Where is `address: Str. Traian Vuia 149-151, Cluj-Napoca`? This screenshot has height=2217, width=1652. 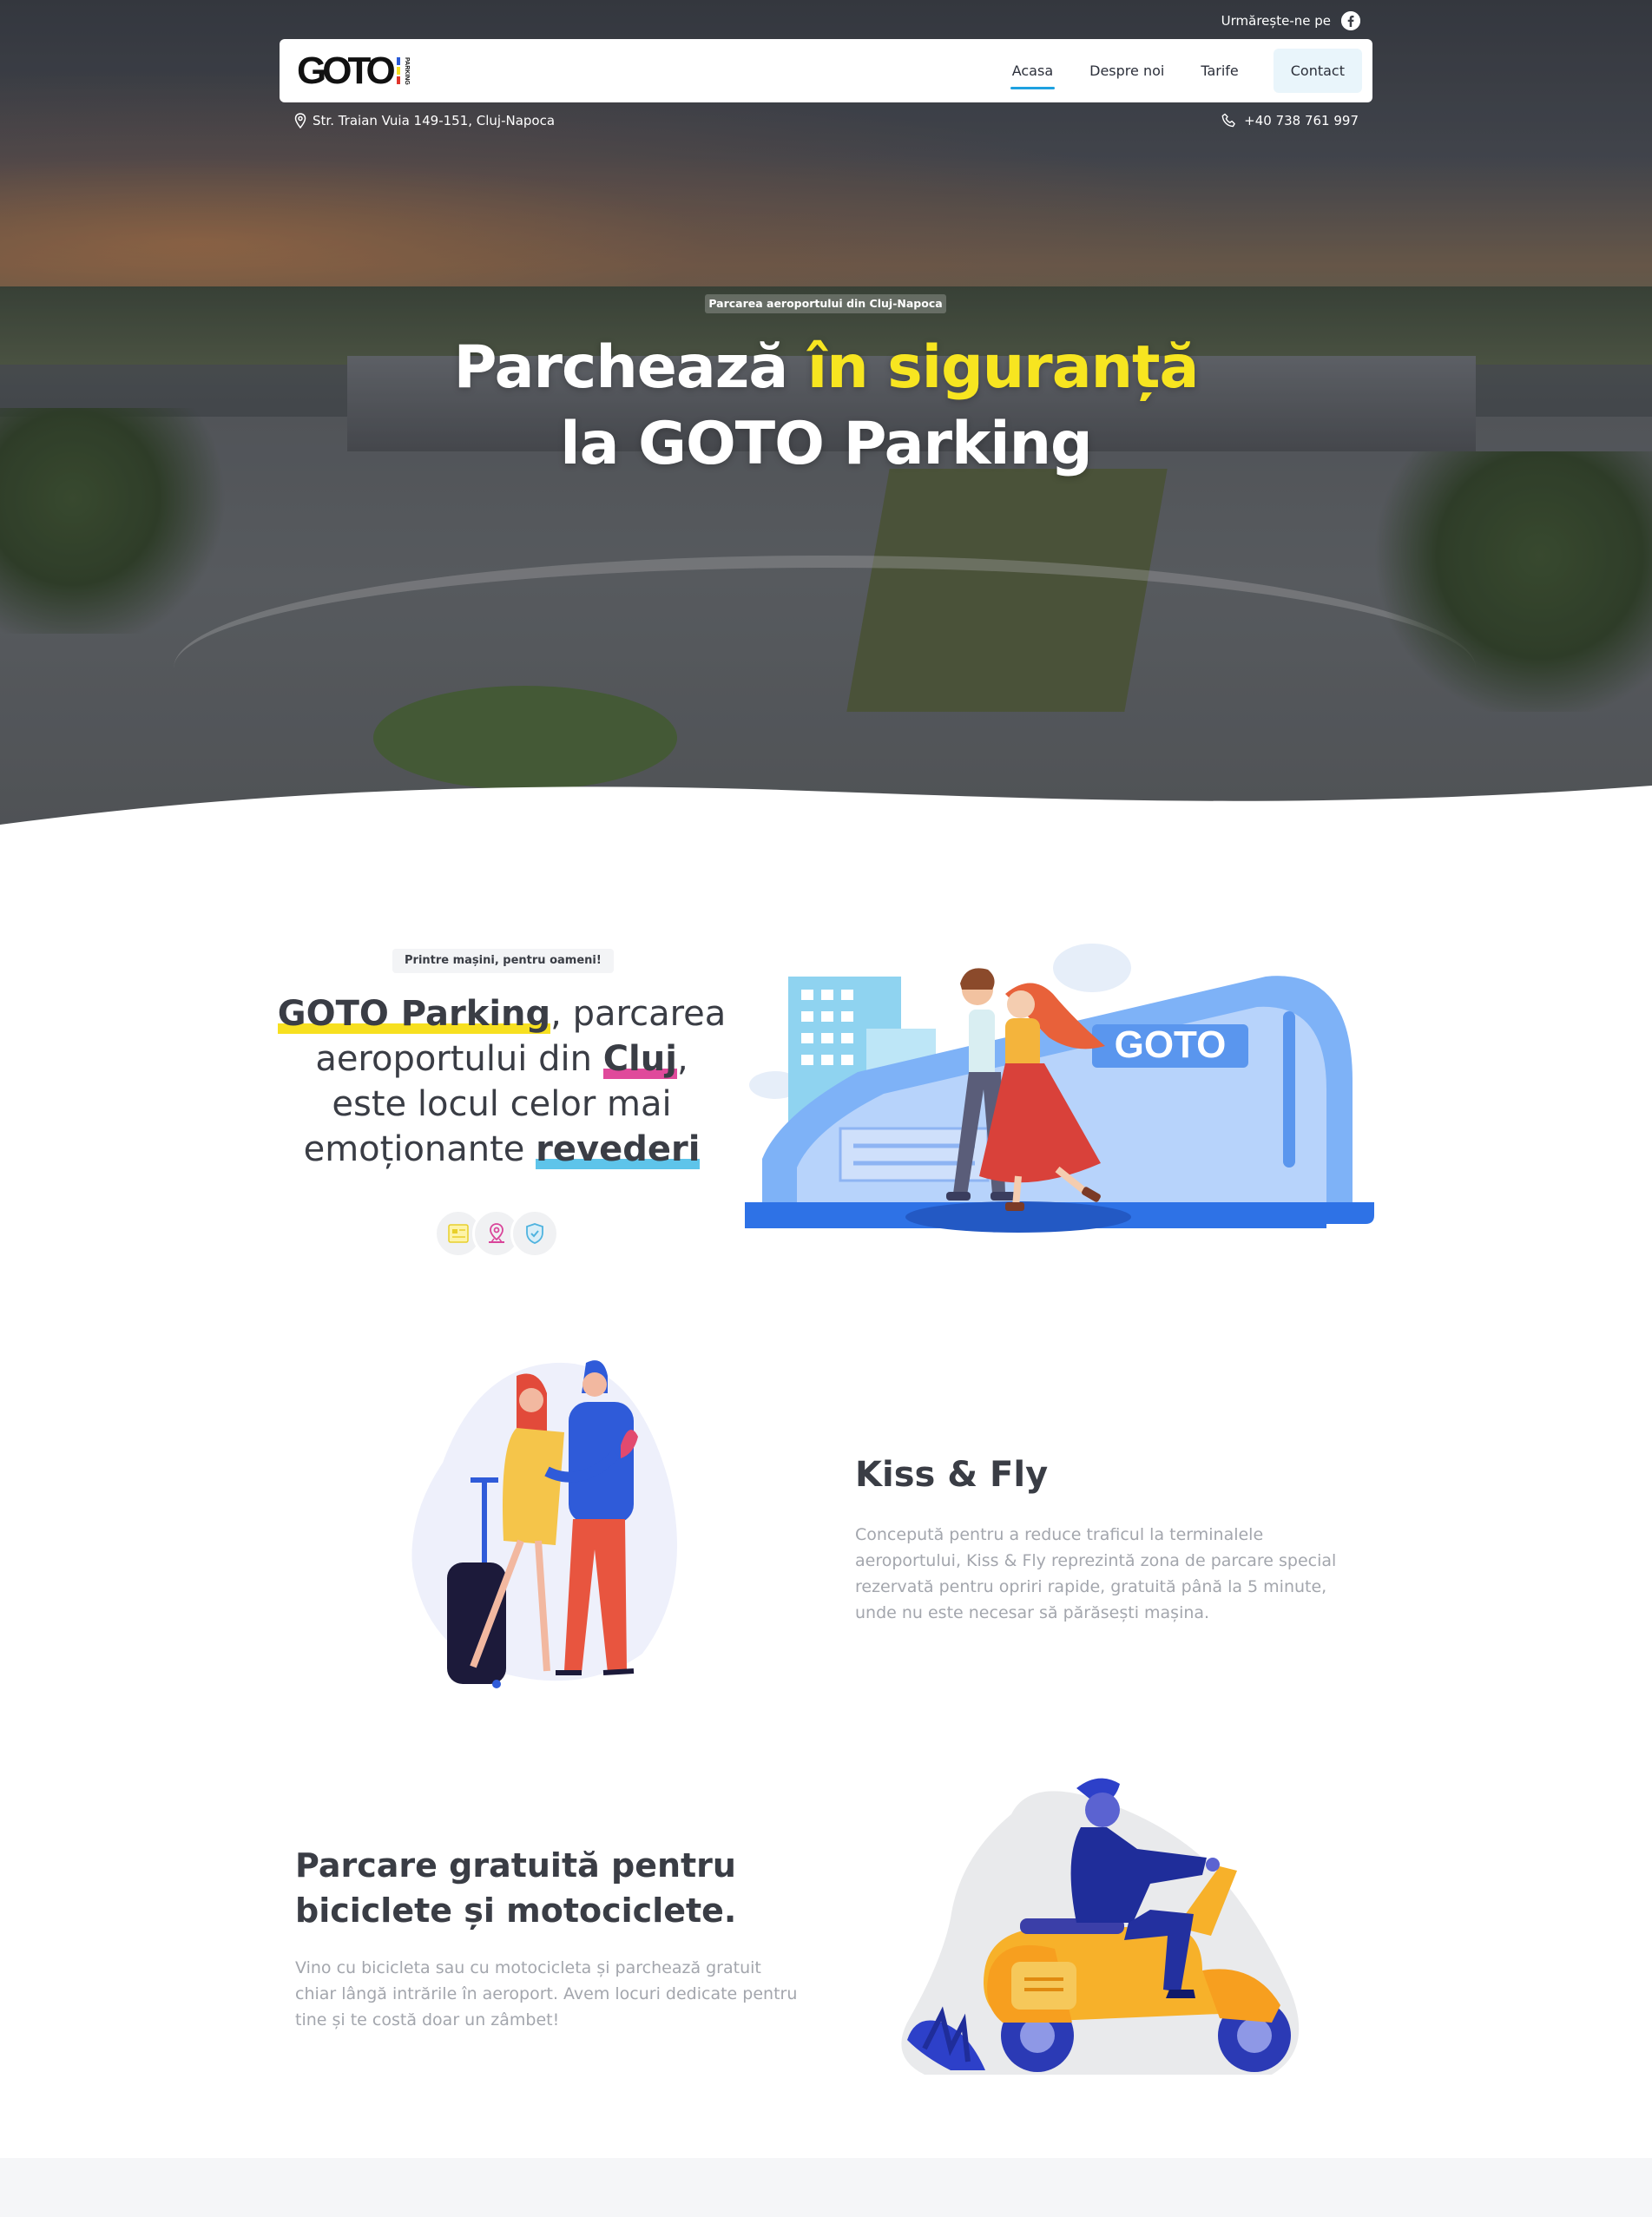
address: Str. Traian Vuia 149-151, Cluj-Napoca is located at coordinates (424, 121).